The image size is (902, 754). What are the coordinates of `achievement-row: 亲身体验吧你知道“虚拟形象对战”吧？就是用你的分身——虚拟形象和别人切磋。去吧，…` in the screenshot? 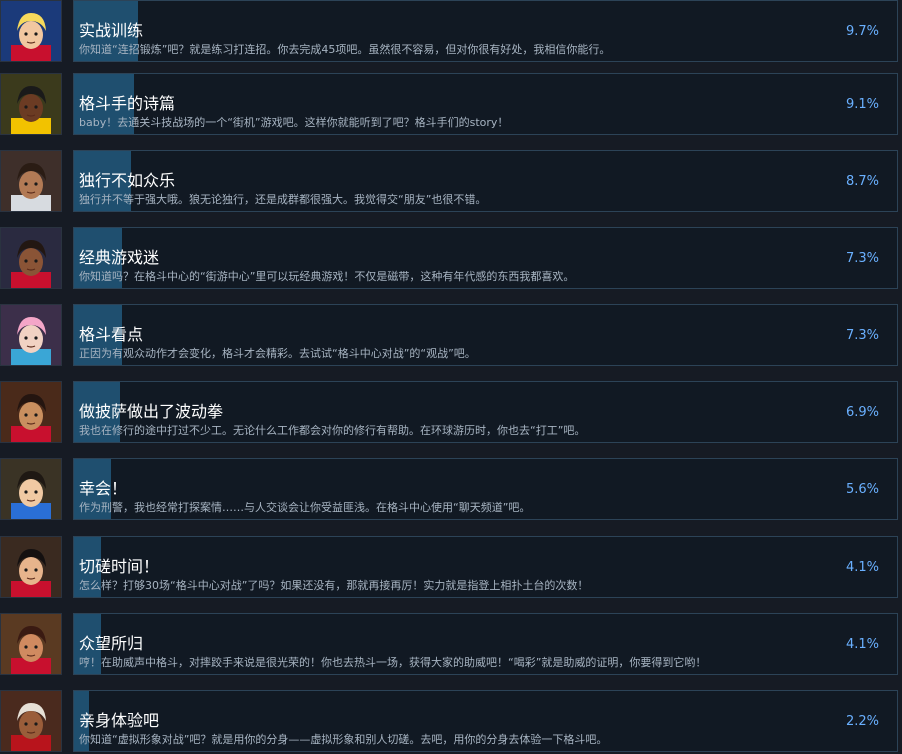 It's located at (451, 722).